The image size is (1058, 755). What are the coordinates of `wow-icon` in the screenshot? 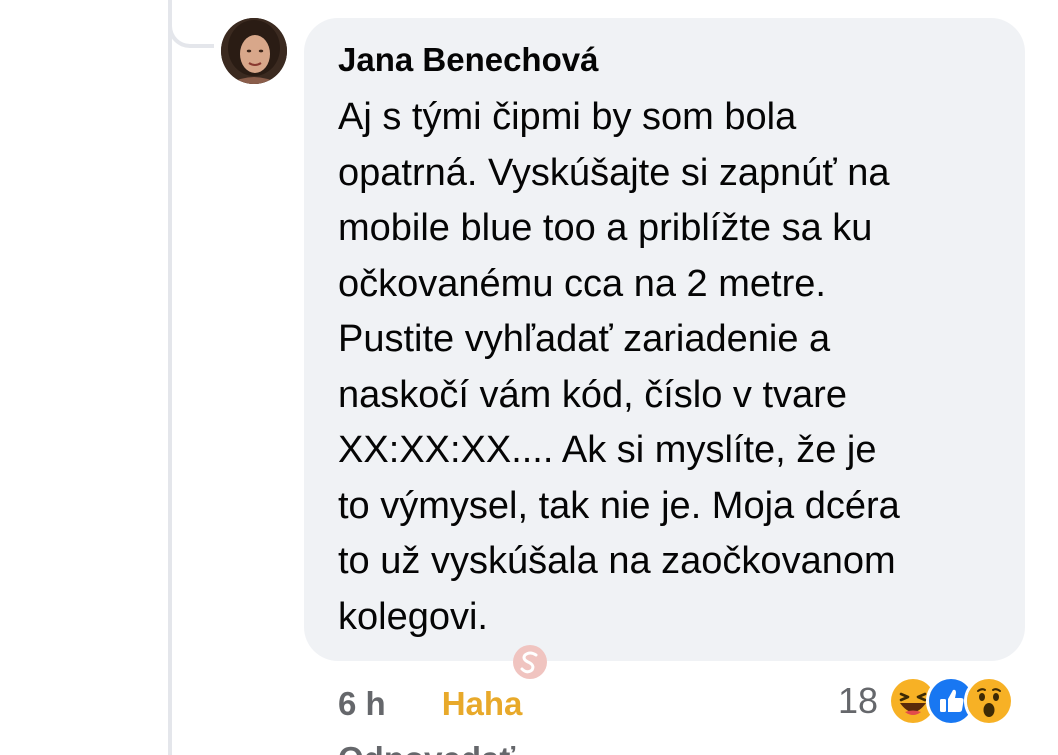 It's located at (989, 701).